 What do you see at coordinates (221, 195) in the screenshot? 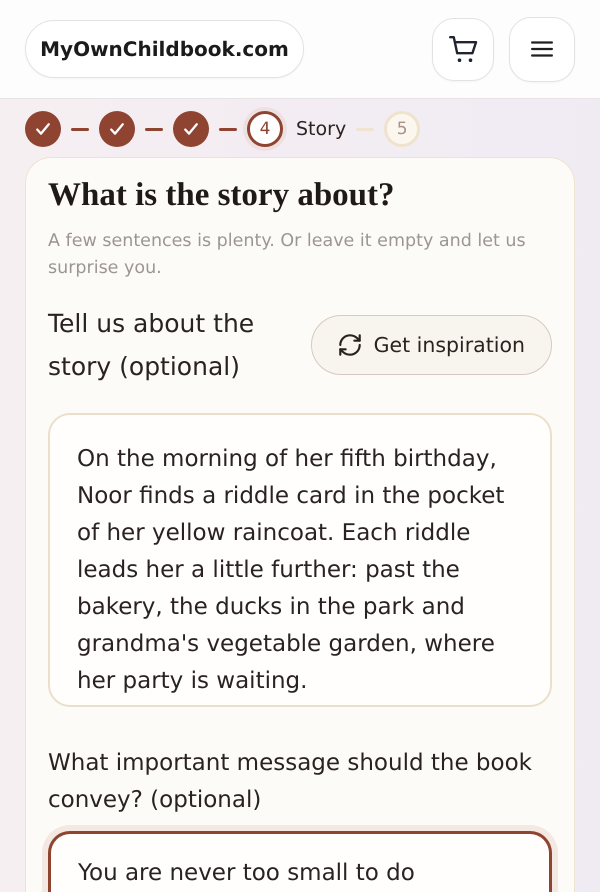
I see `section-title: What is the story about?` at bounding box center [221, 195].